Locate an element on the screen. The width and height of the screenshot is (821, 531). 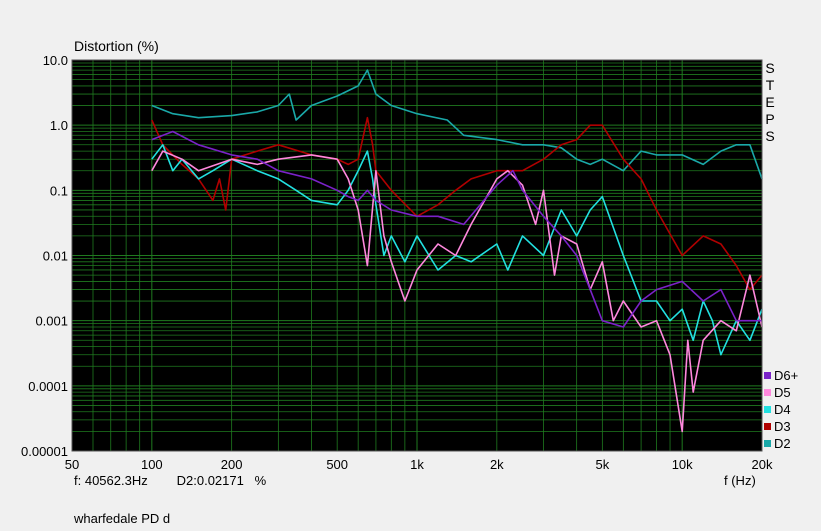
x-tick-label: 50 is located at coordinates (72, 464).